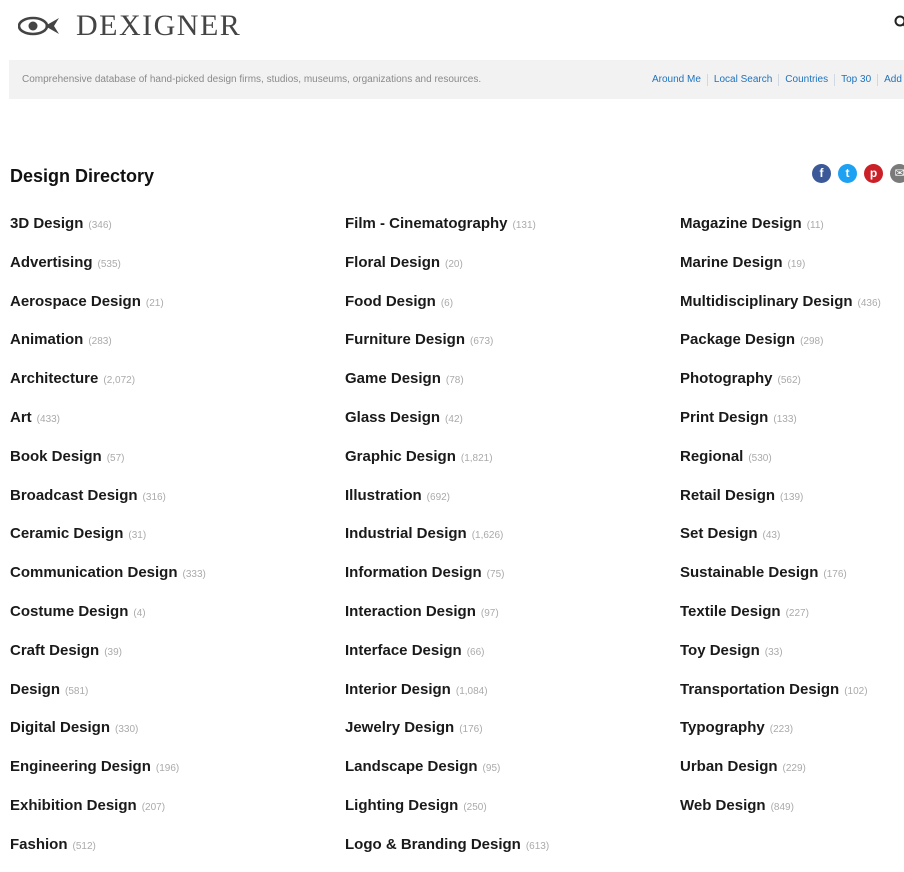 Image resolution: width=904 pixels, height=872 pixels. I want to click on category-link: Logo & Branding Design, so click(433, 844).